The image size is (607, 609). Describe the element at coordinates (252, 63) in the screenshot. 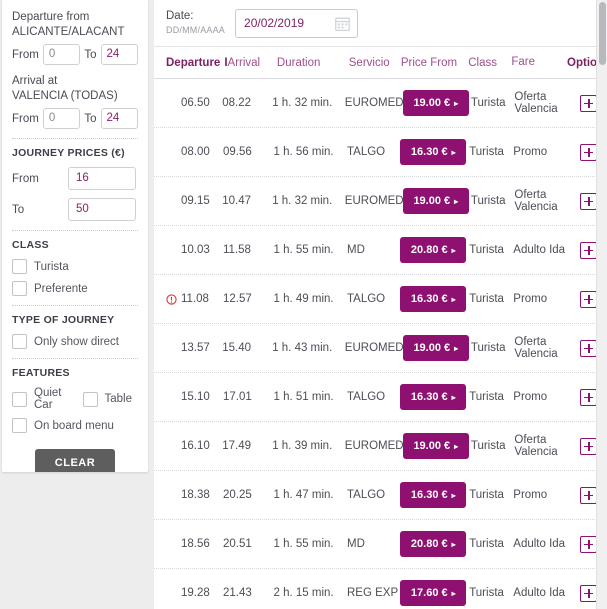

I see `column-header-arrival: Arrival` at that location.